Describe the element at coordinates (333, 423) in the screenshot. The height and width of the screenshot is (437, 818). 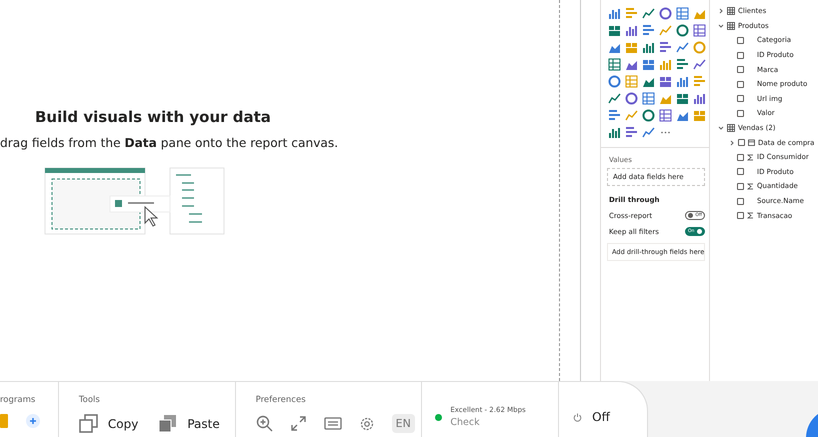
I see `keyboard-icon` at that location.